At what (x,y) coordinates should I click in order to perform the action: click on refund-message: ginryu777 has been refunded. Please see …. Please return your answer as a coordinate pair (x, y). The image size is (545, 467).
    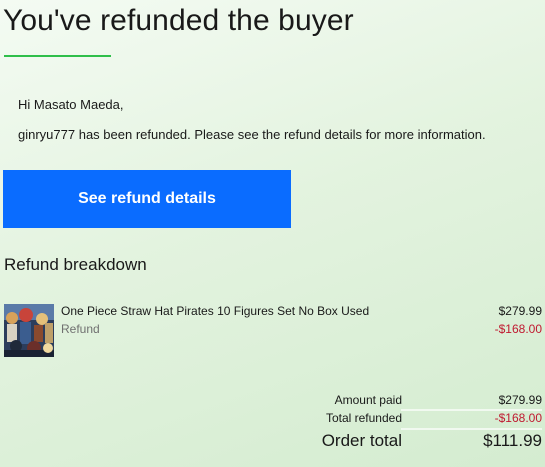
    Looking at the image, I should click on (252, 134).